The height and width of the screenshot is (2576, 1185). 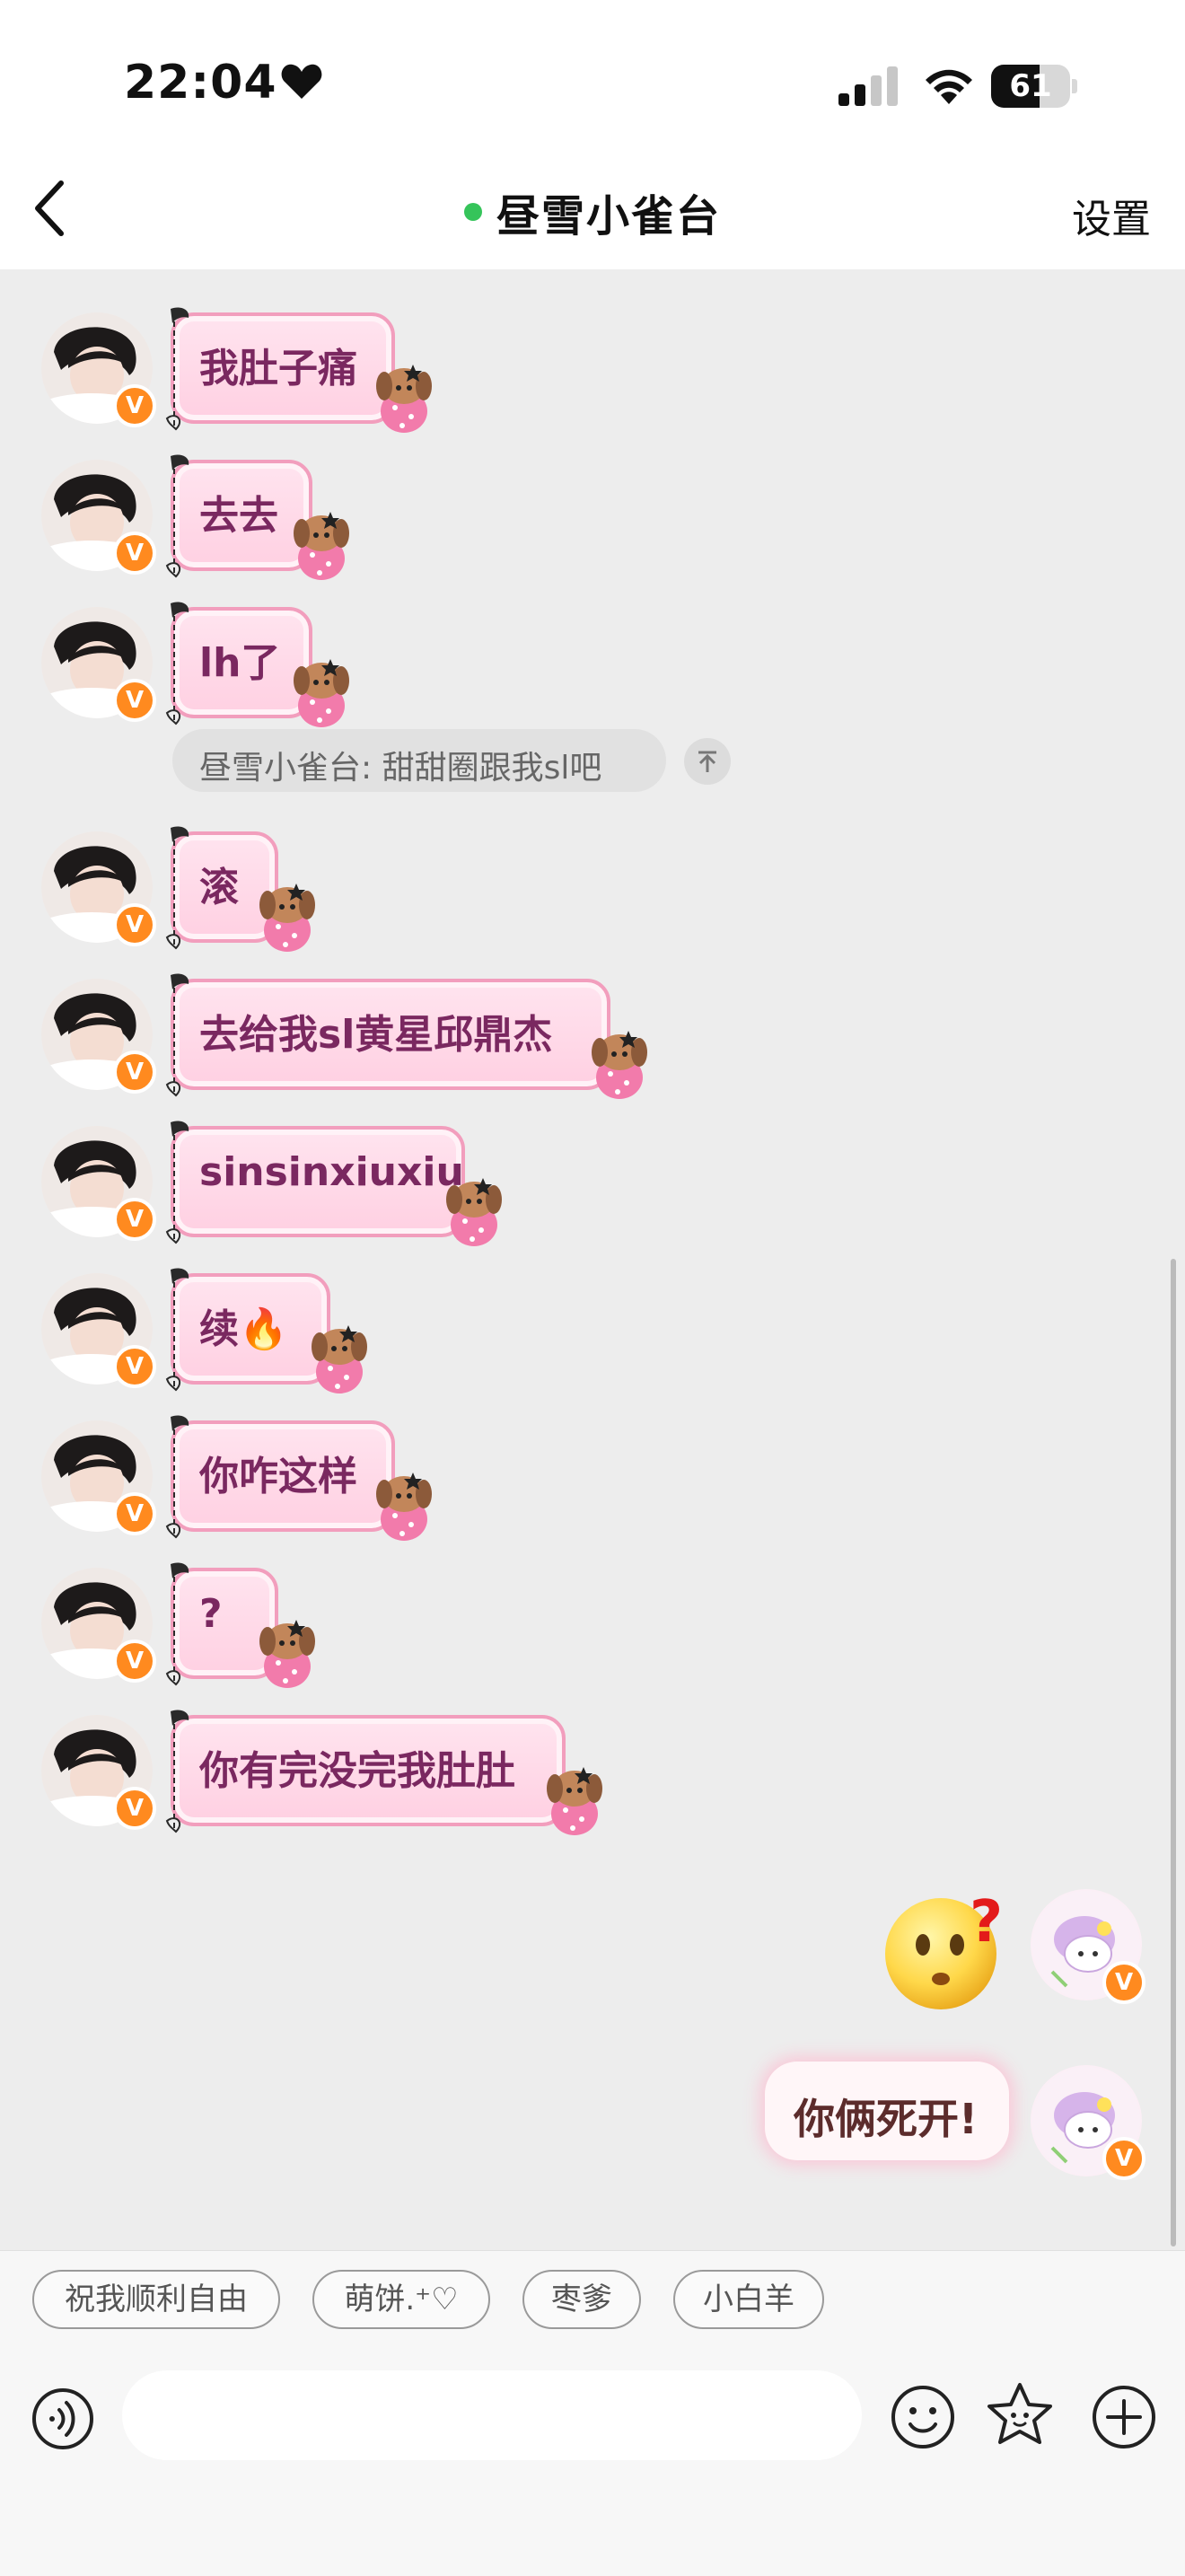 I want to click on chat-title: 昼雪小雀台, so click(x=608, y=216).